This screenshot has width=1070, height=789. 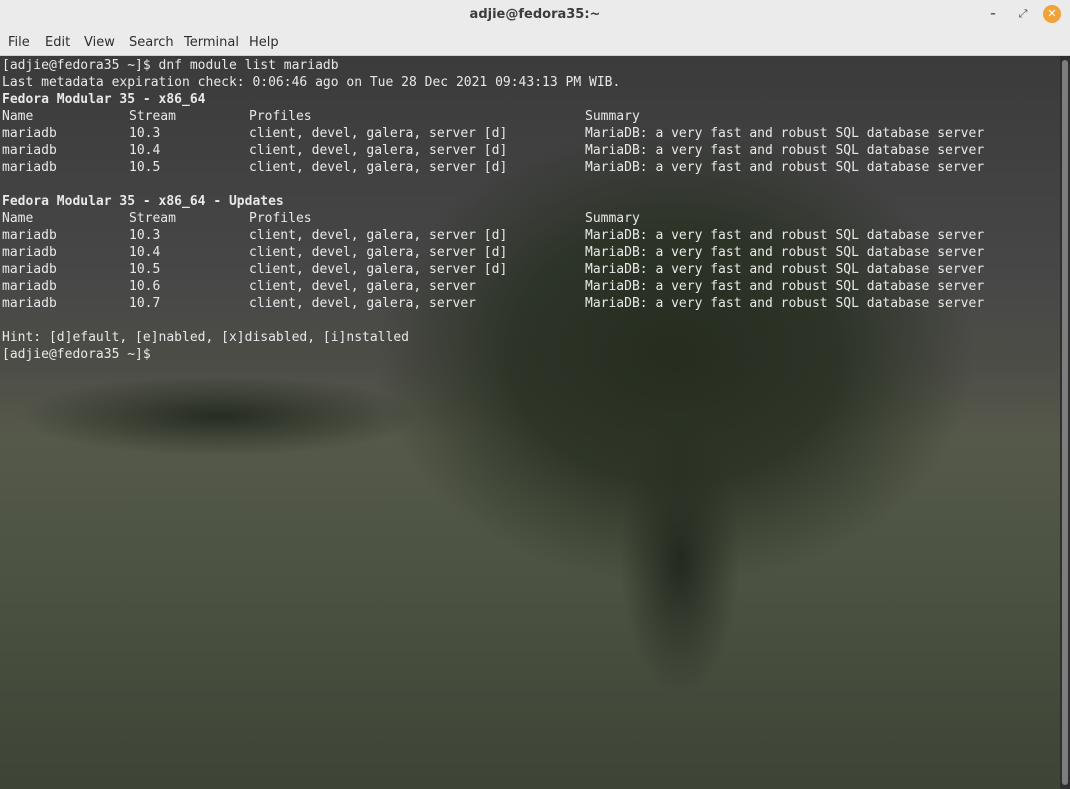 I want to click on scrollbar-thumb, so click(x=1065, y=422).